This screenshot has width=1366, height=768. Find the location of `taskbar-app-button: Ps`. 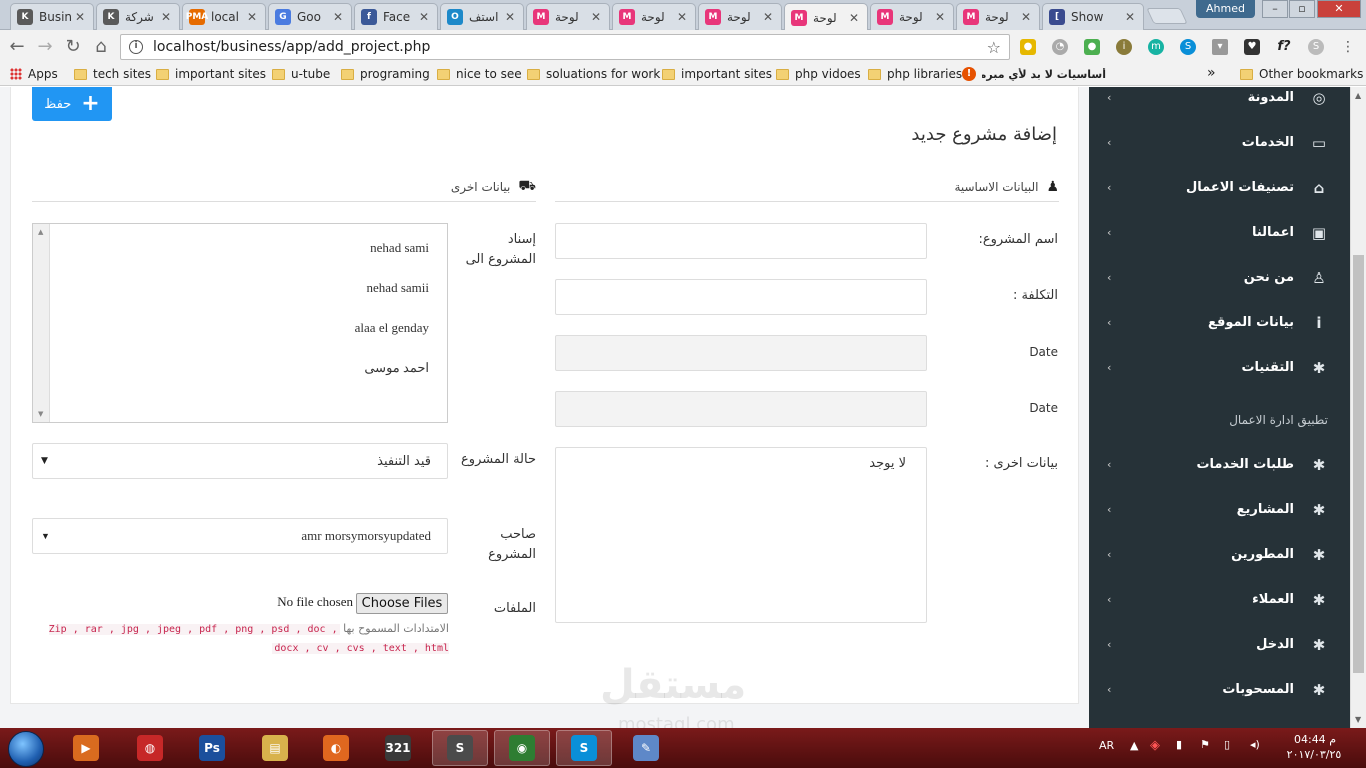

taskbar-app-button: Ps is located at coordinates (212, 748).